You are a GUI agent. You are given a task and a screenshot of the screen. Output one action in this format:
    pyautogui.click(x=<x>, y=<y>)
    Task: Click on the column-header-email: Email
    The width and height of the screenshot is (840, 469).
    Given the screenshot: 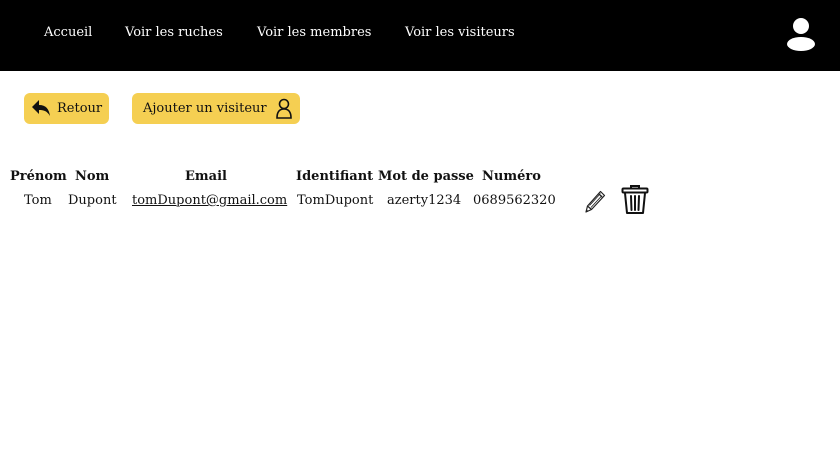 What is the action you would take?
    pyautogui.click(x=206, y=176)
    